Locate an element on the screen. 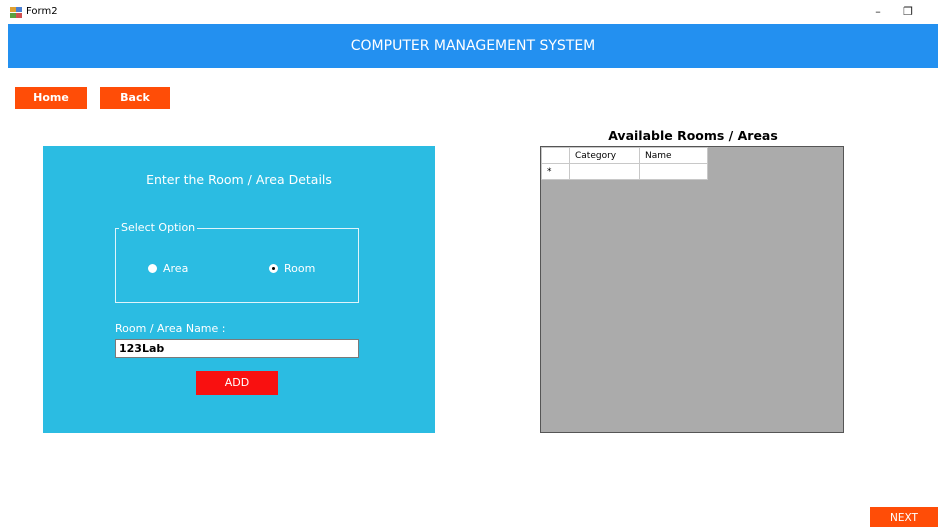  home-button: Home is located at coordinates (51, 98).